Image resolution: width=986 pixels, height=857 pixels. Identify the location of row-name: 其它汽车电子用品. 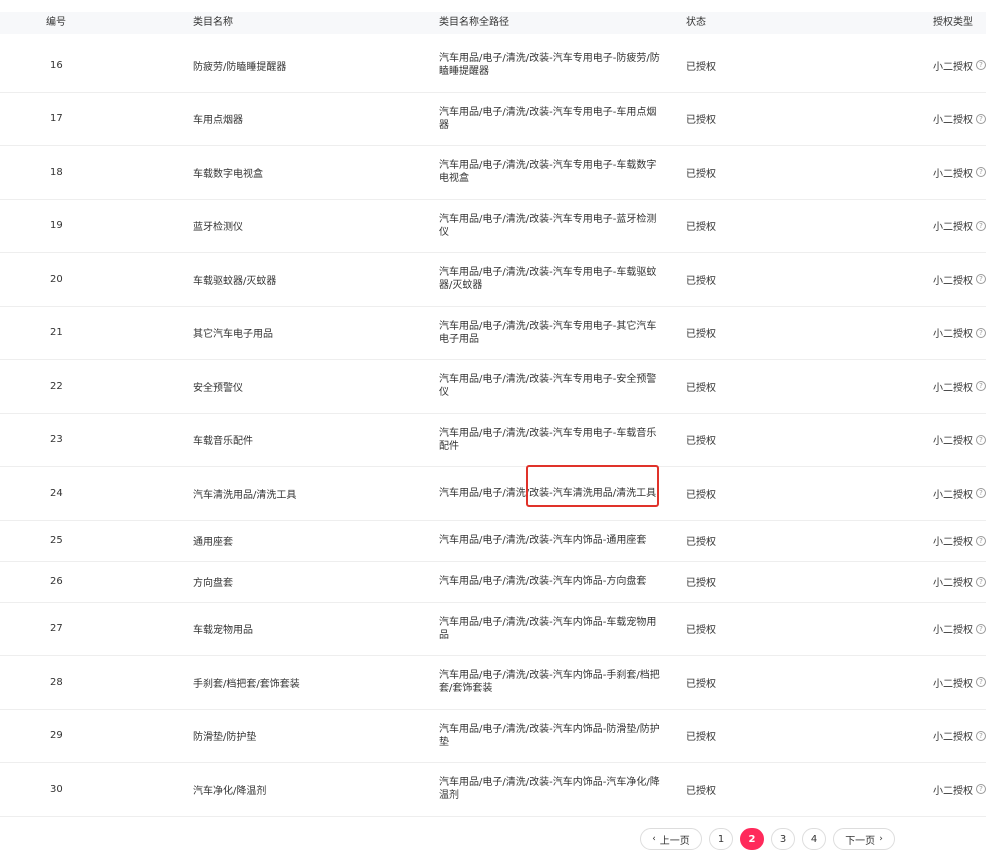
(233, 335).